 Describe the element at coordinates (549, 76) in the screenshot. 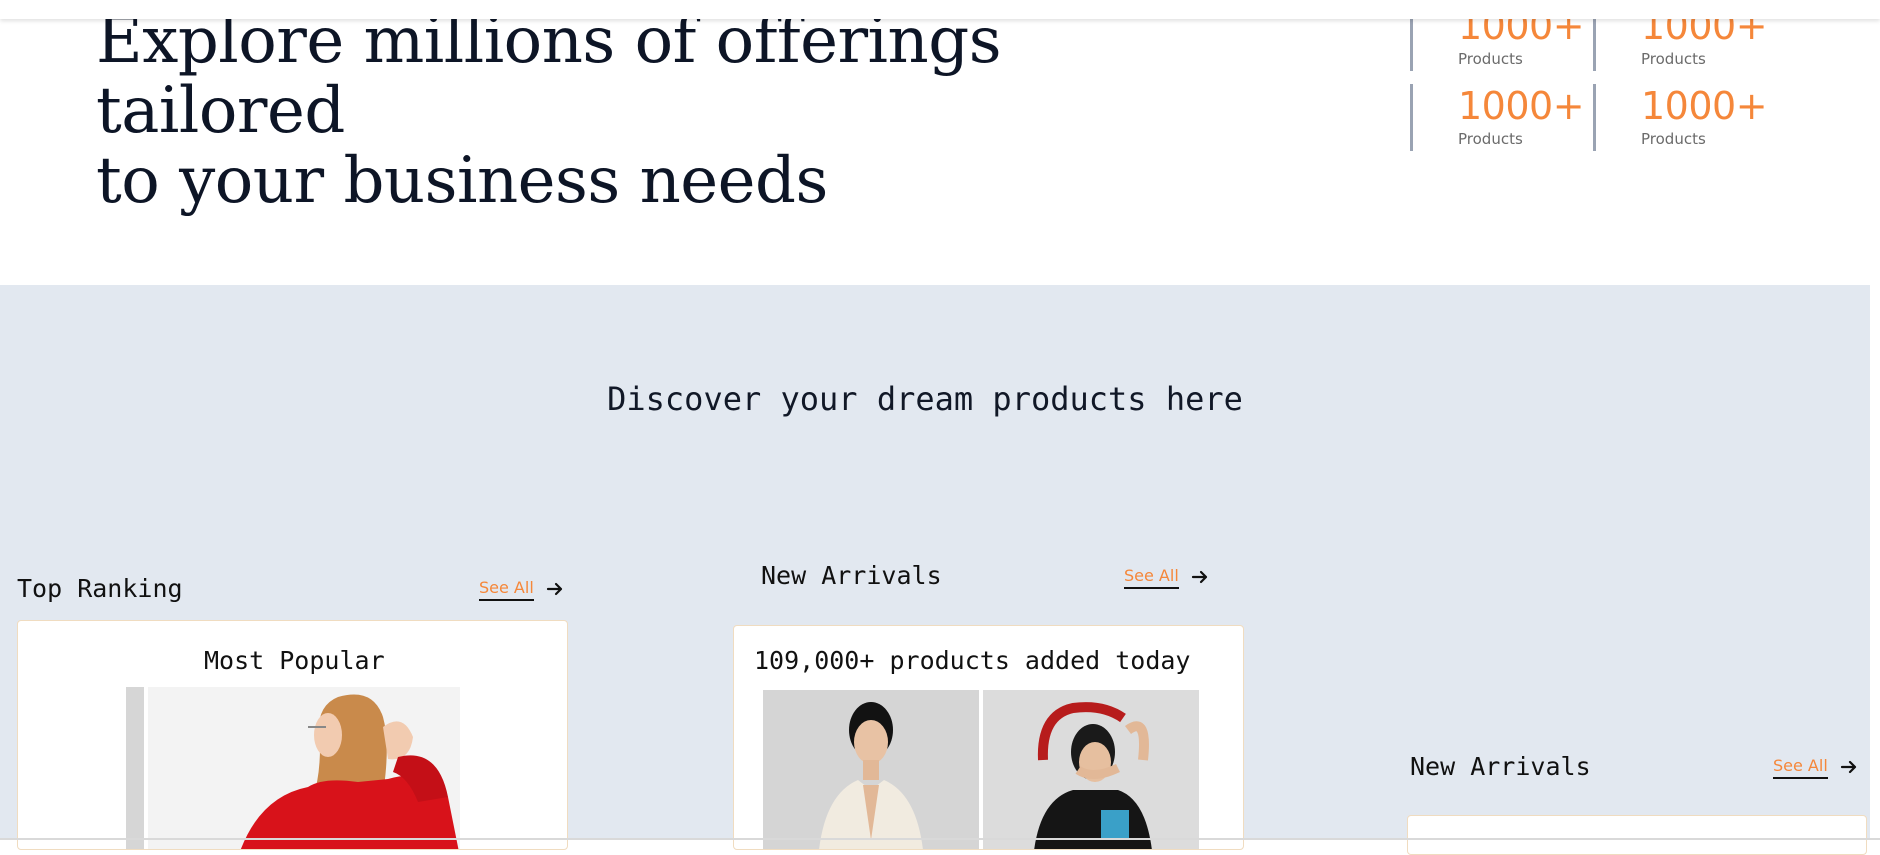

I see `hero-title-line-1: Explore millions of offerings tailored` at that location.